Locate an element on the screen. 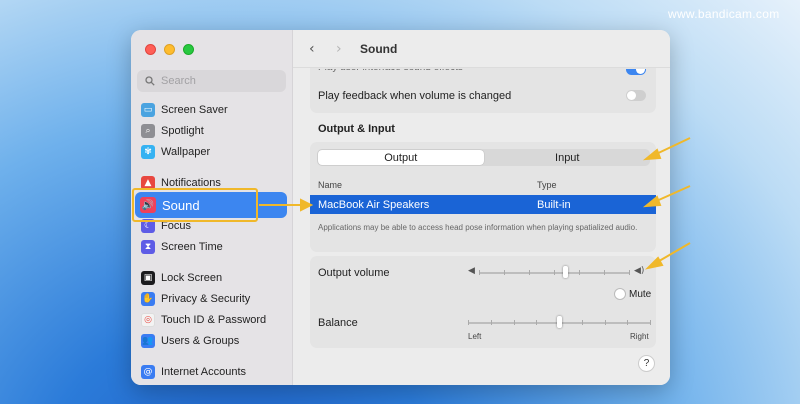 The image size is (800, 404). users-groups-icon: 👥 is located at coordinates (148, 341).